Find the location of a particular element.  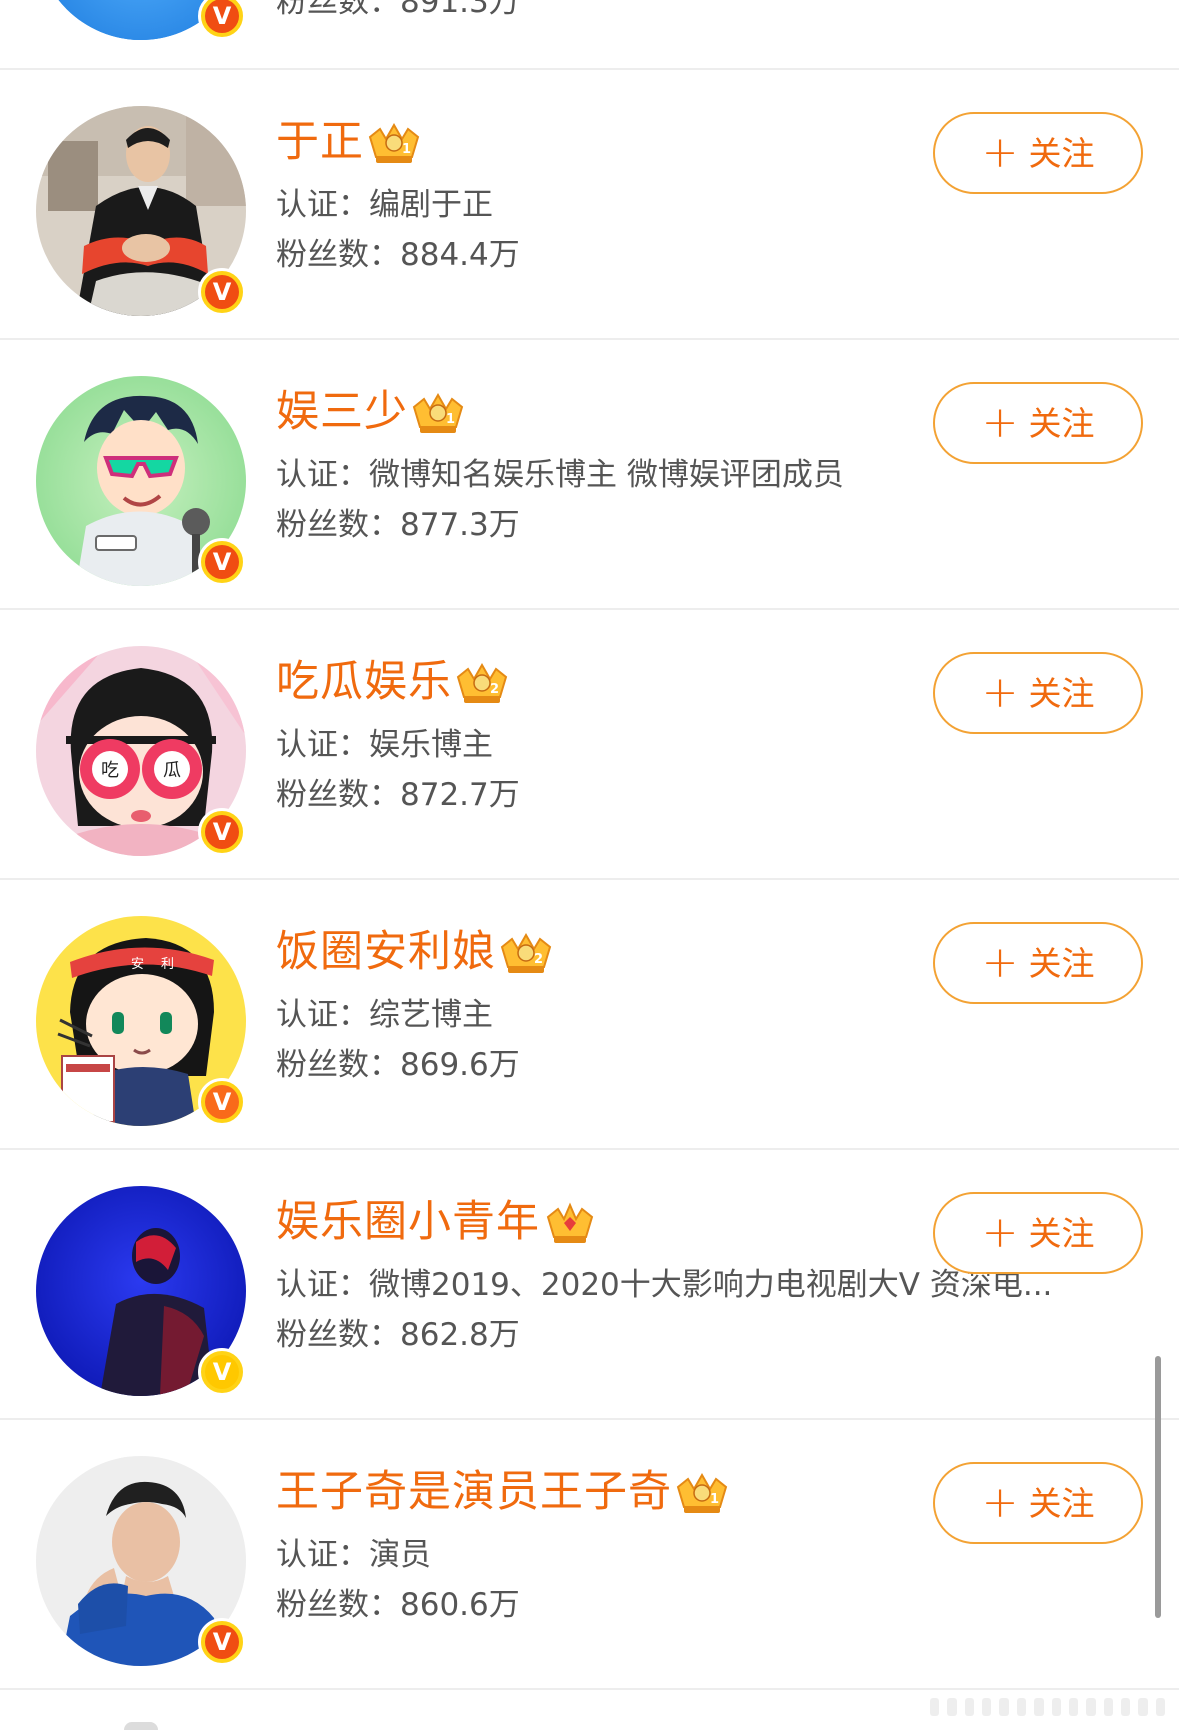

user-name-line: 于正 1 is located at coordinates (349, 142).